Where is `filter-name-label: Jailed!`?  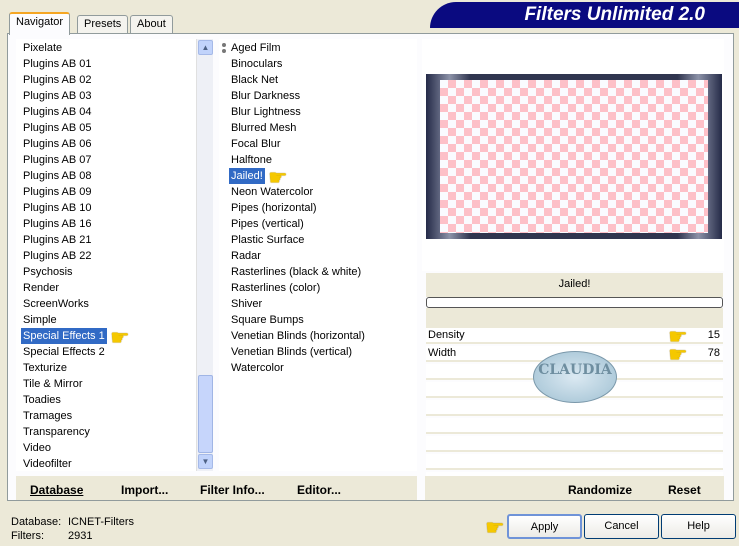 filter-name-label: Jailed! is located at coordinates (574, 285).